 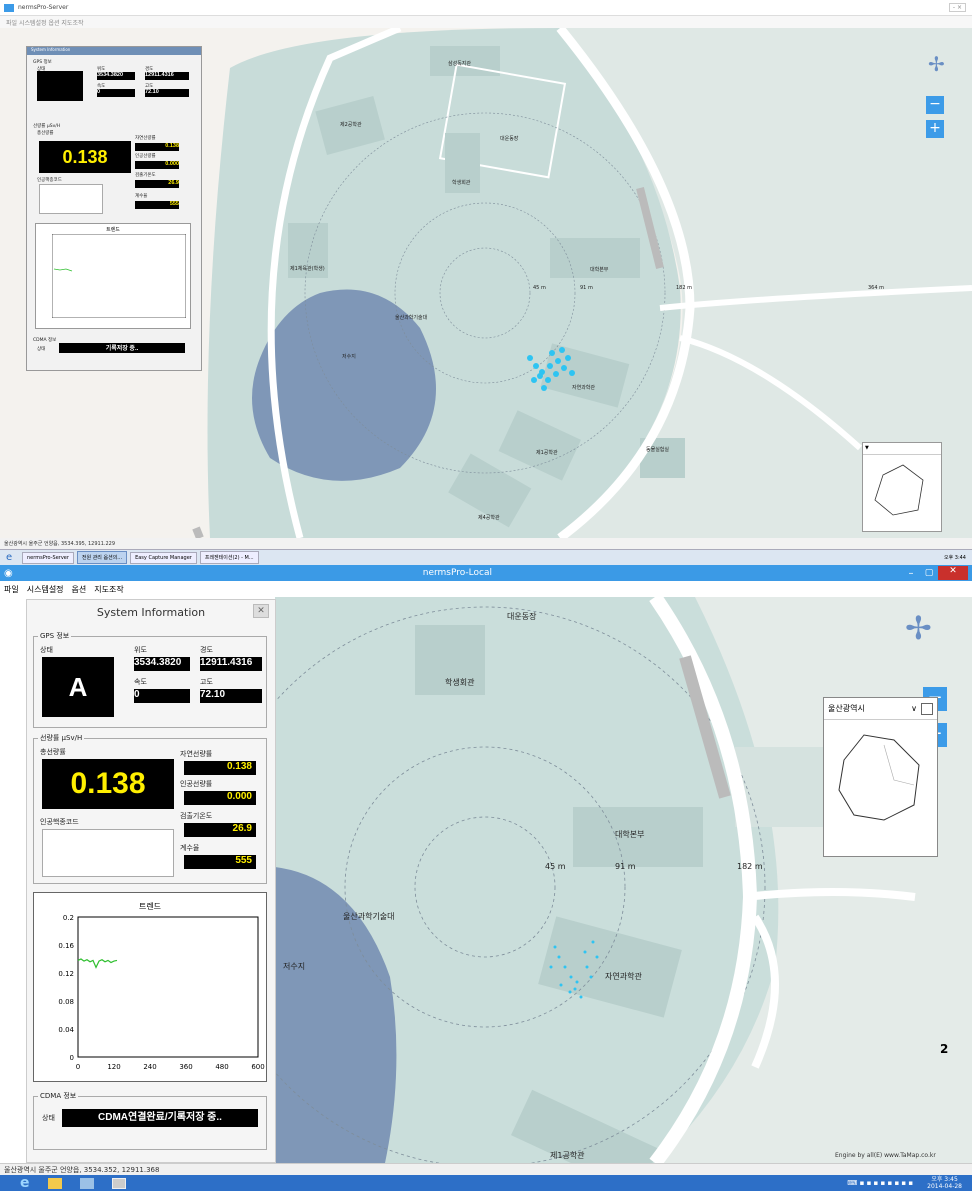 I want to click on speed-label: 속도, so click(x=140, y=682).